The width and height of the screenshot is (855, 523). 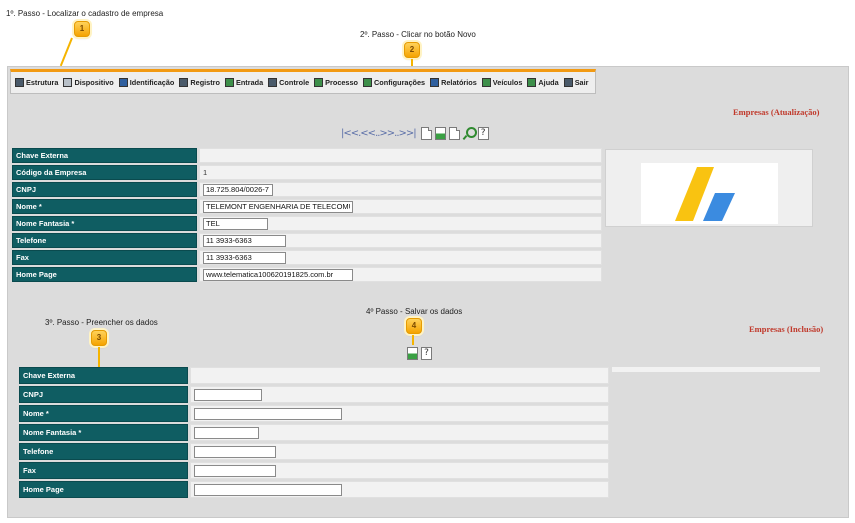 I want to click on insert-field-label: Chave Externa, so click(x=103, y=375).